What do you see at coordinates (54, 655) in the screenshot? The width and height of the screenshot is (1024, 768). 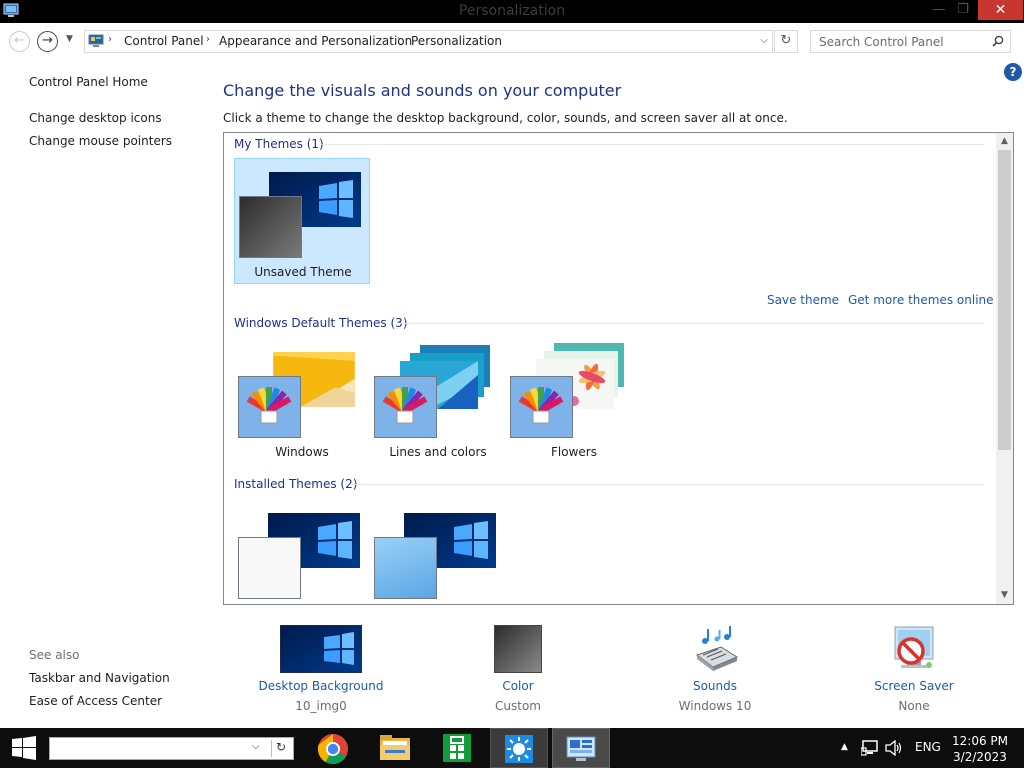 I see `see-also-heading: See also` at bounding box center [54, 655].